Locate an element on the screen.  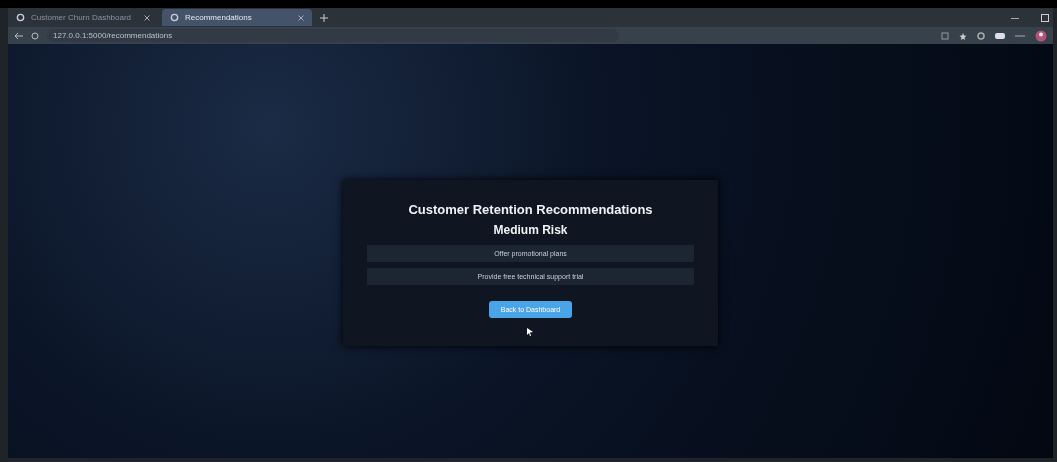
profile-icon is located at coordinates (1041, 35).